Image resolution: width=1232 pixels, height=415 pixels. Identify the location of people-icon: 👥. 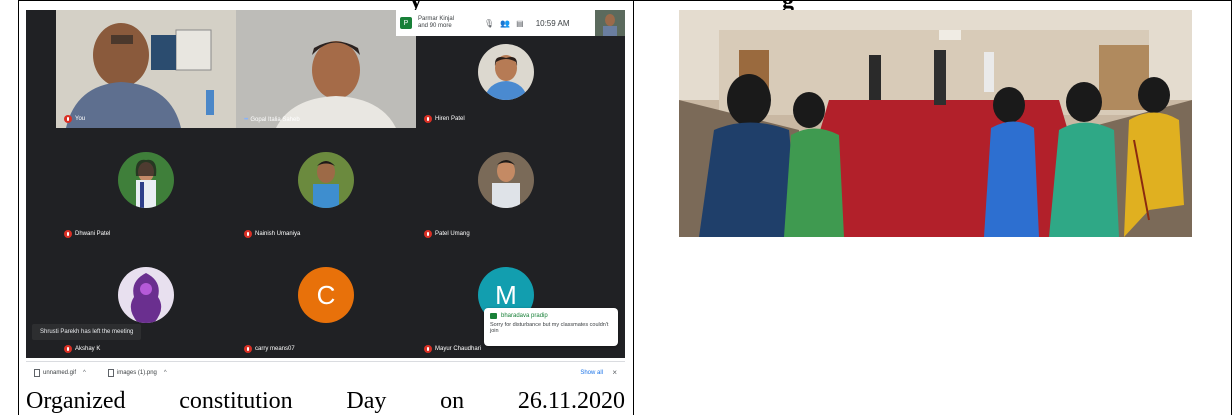
(505, 23).